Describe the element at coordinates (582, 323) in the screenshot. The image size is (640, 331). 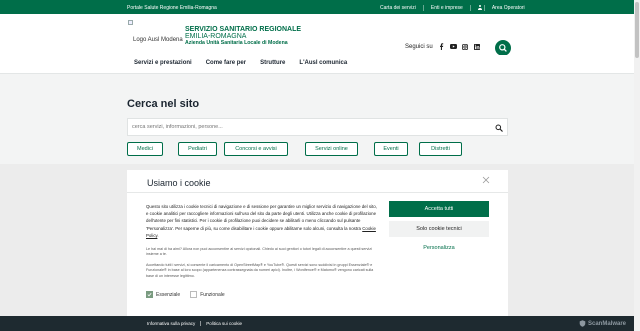
I see `shield-icon` at that location.